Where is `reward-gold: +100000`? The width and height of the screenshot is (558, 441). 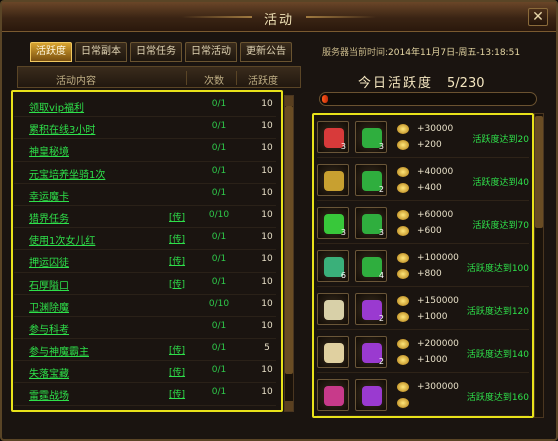
reward-gold: +100000 is located at coordinates (438, 258).